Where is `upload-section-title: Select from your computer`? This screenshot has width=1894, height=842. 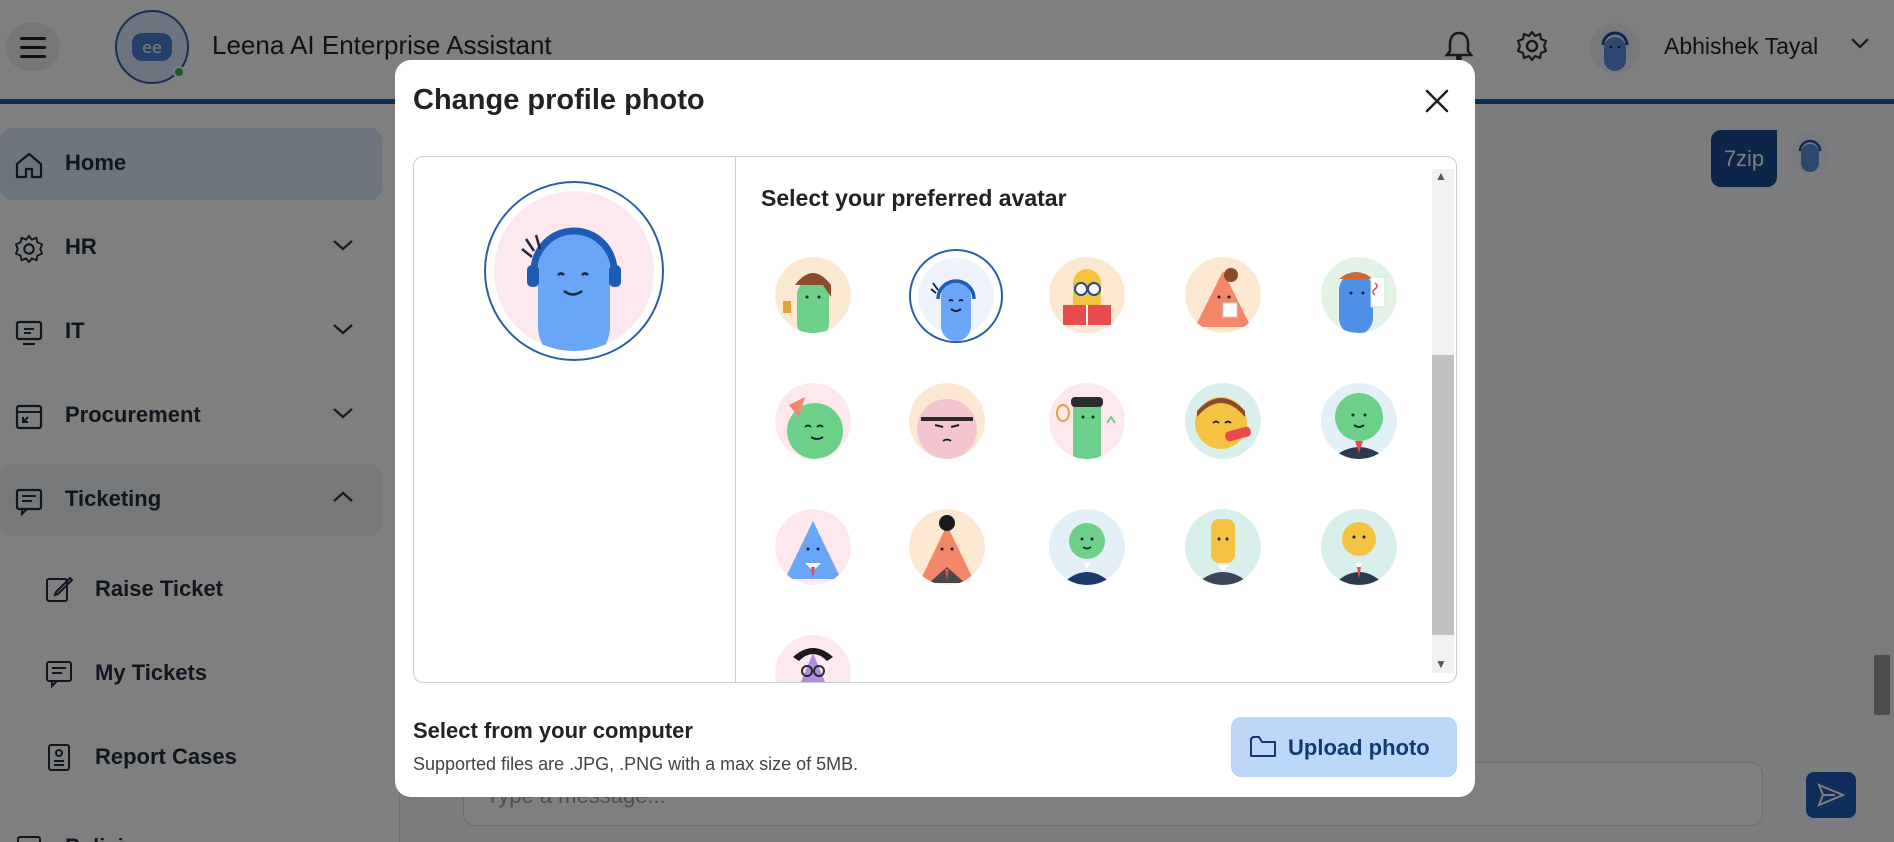
upload-section-title: Select from your computer is located at coordinates (553, 730).